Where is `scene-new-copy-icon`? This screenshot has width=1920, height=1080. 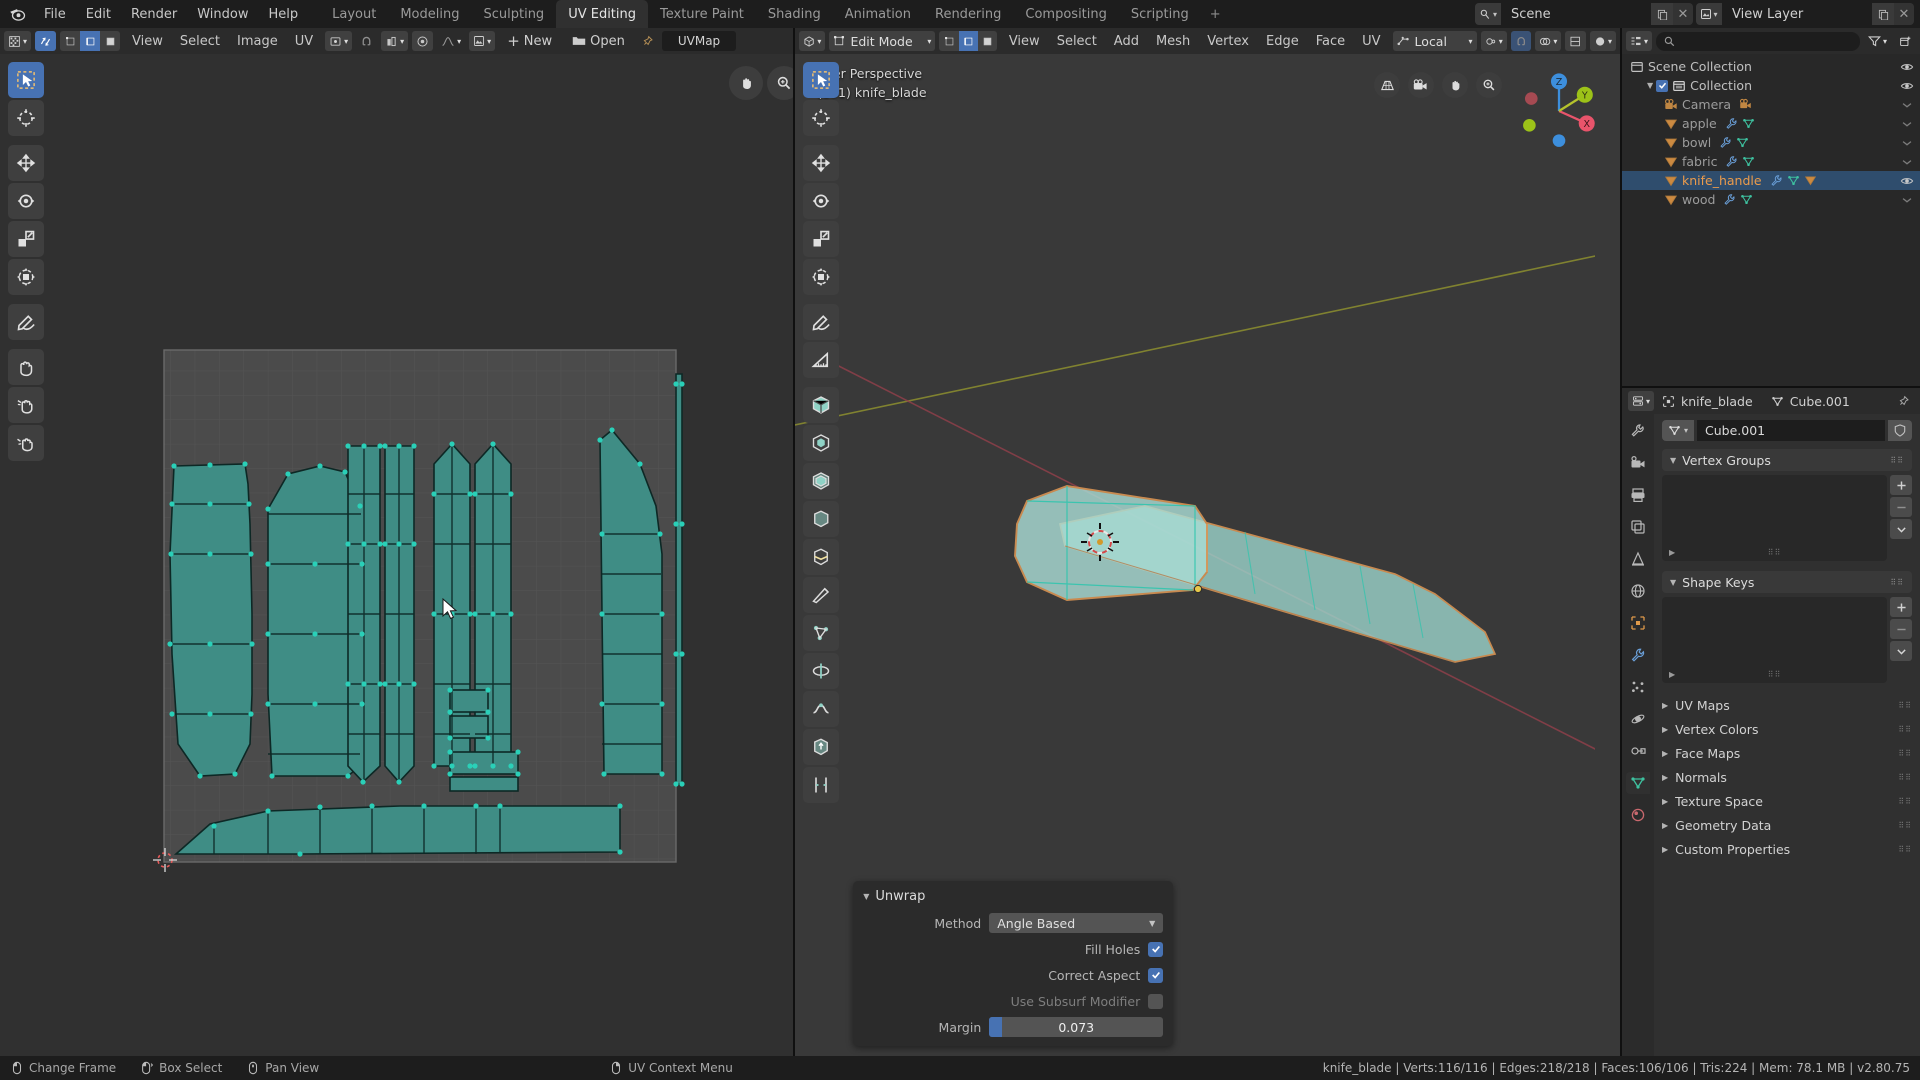 scene-new-copy-icon is located at coordinates (1662, 14).